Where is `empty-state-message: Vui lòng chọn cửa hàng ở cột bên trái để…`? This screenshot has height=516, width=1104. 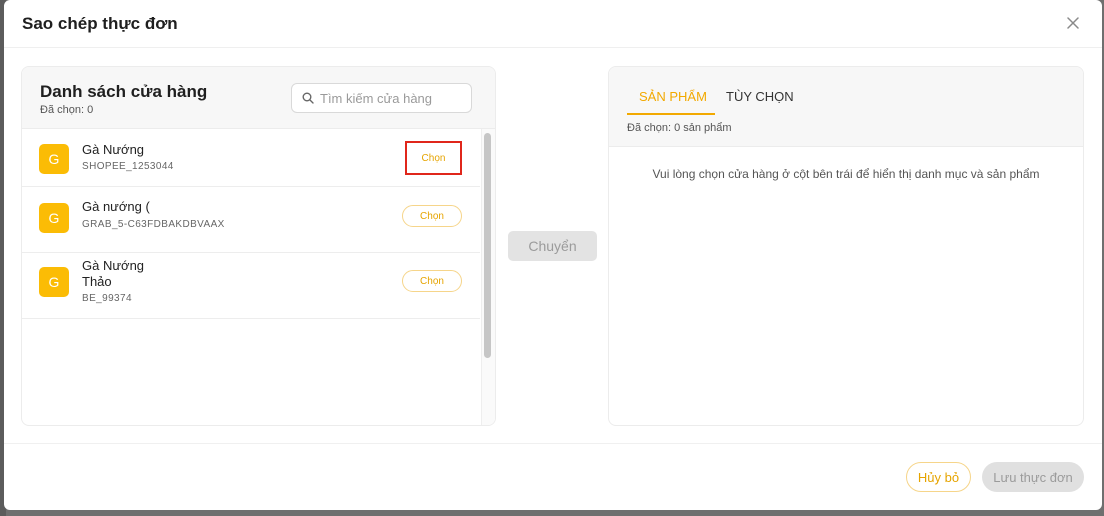 empty-state-message: Vui lòng chọn cửa hàng ở cột bên trái để… is located at coordinates (846, 174).